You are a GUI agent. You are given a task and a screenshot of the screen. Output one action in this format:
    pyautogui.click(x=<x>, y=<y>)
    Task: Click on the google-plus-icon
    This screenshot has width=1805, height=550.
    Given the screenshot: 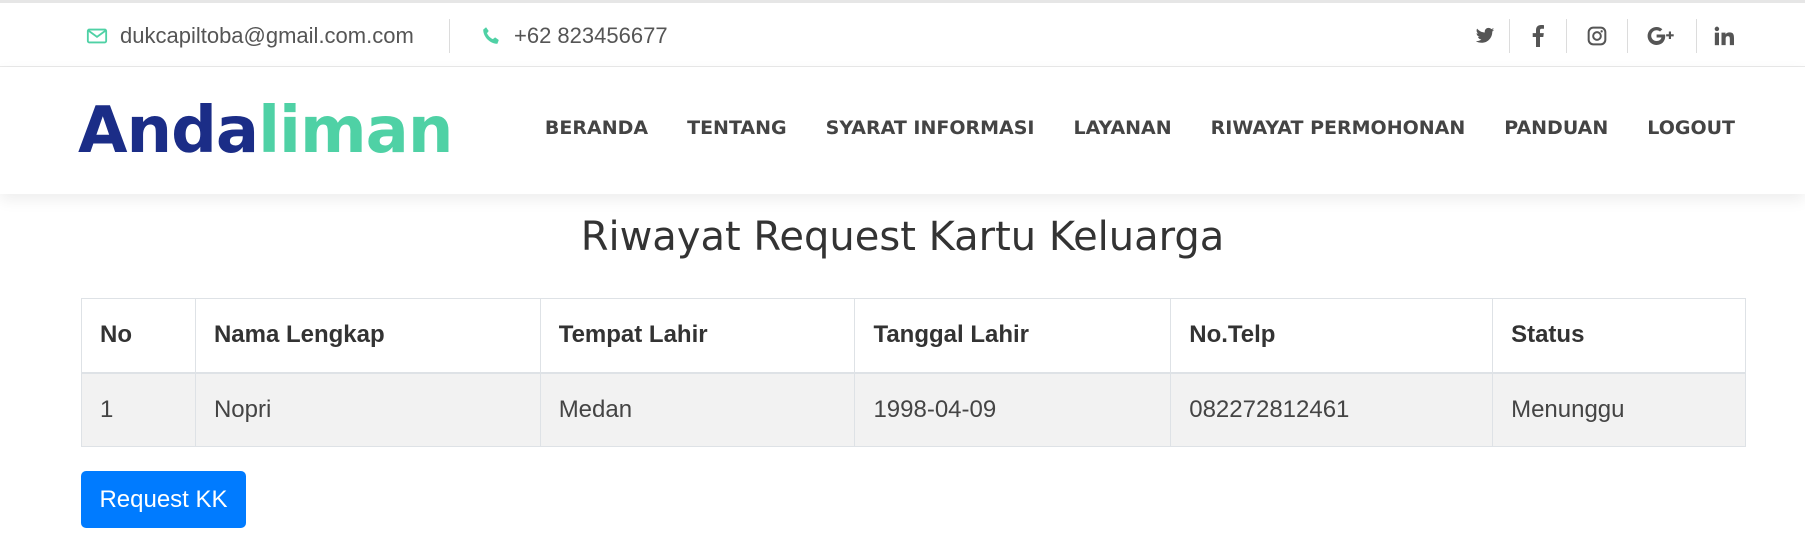 What is the action you would take?
    pyautogui.click(x=1662, y=36)
    